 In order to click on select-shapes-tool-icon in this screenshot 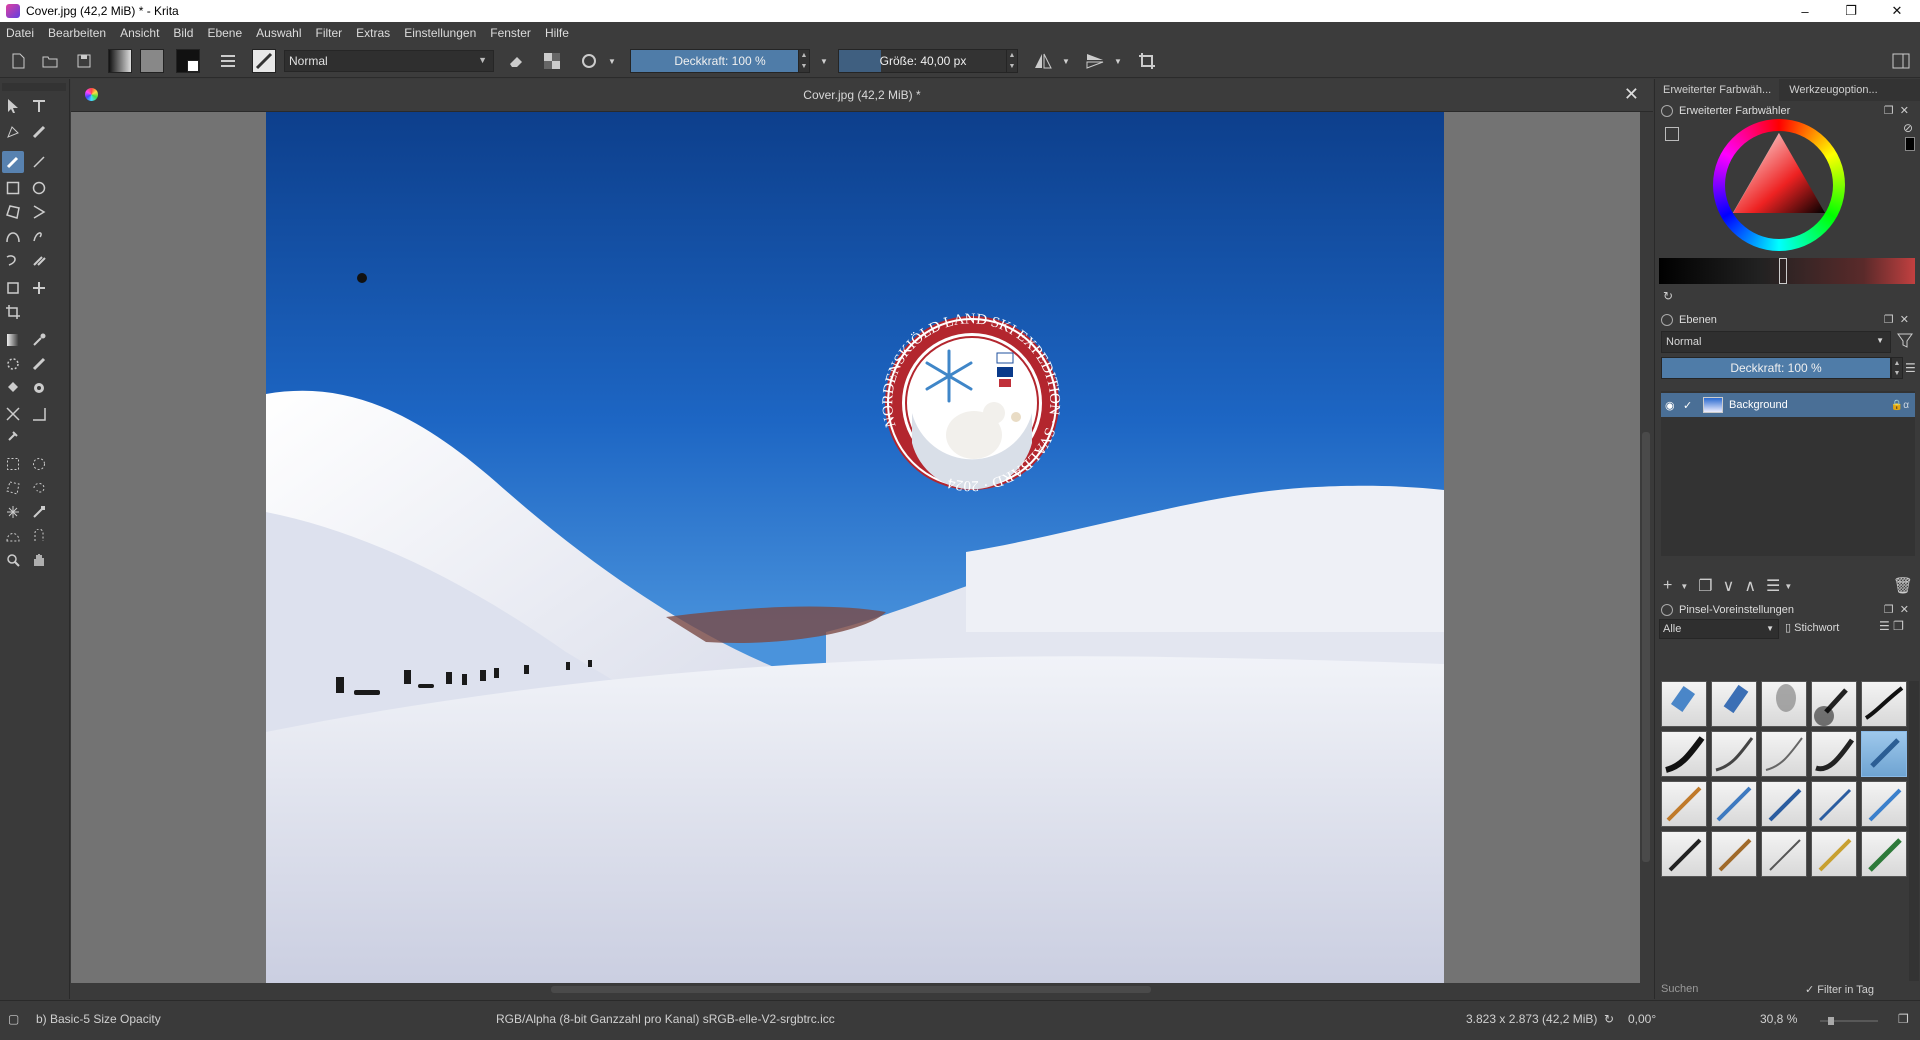, I will do `click(13, 106)`.